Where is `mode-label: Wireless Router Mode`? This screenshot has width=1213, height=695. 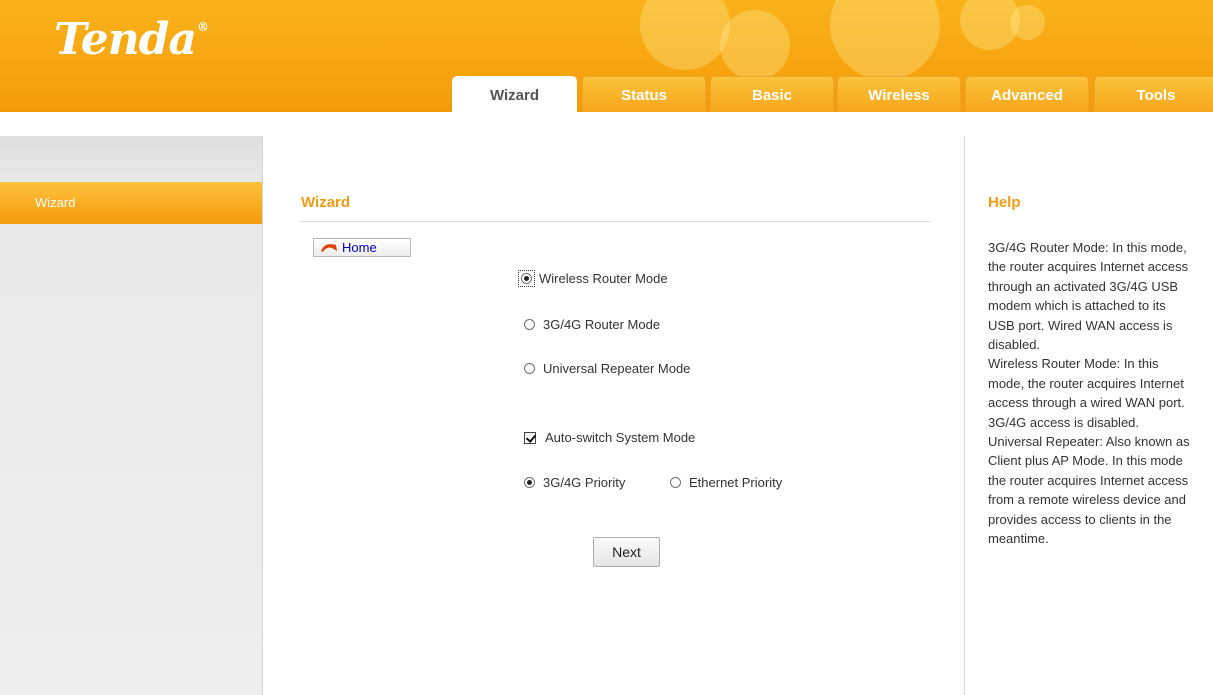 mode-label: Wireless Router Mode is located at coordinates (603, 278).